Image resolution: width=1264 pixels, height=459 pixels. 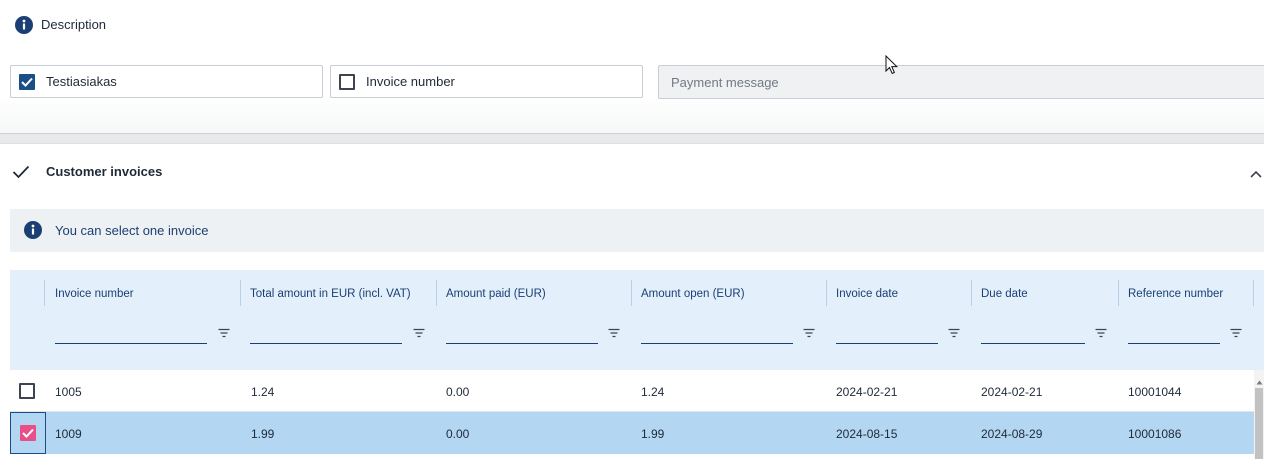 What do you see at coordinates (725, 82) in the screenshot?
I see `payment-message-placeholder: Payment message` at bounding box center [725, 82].